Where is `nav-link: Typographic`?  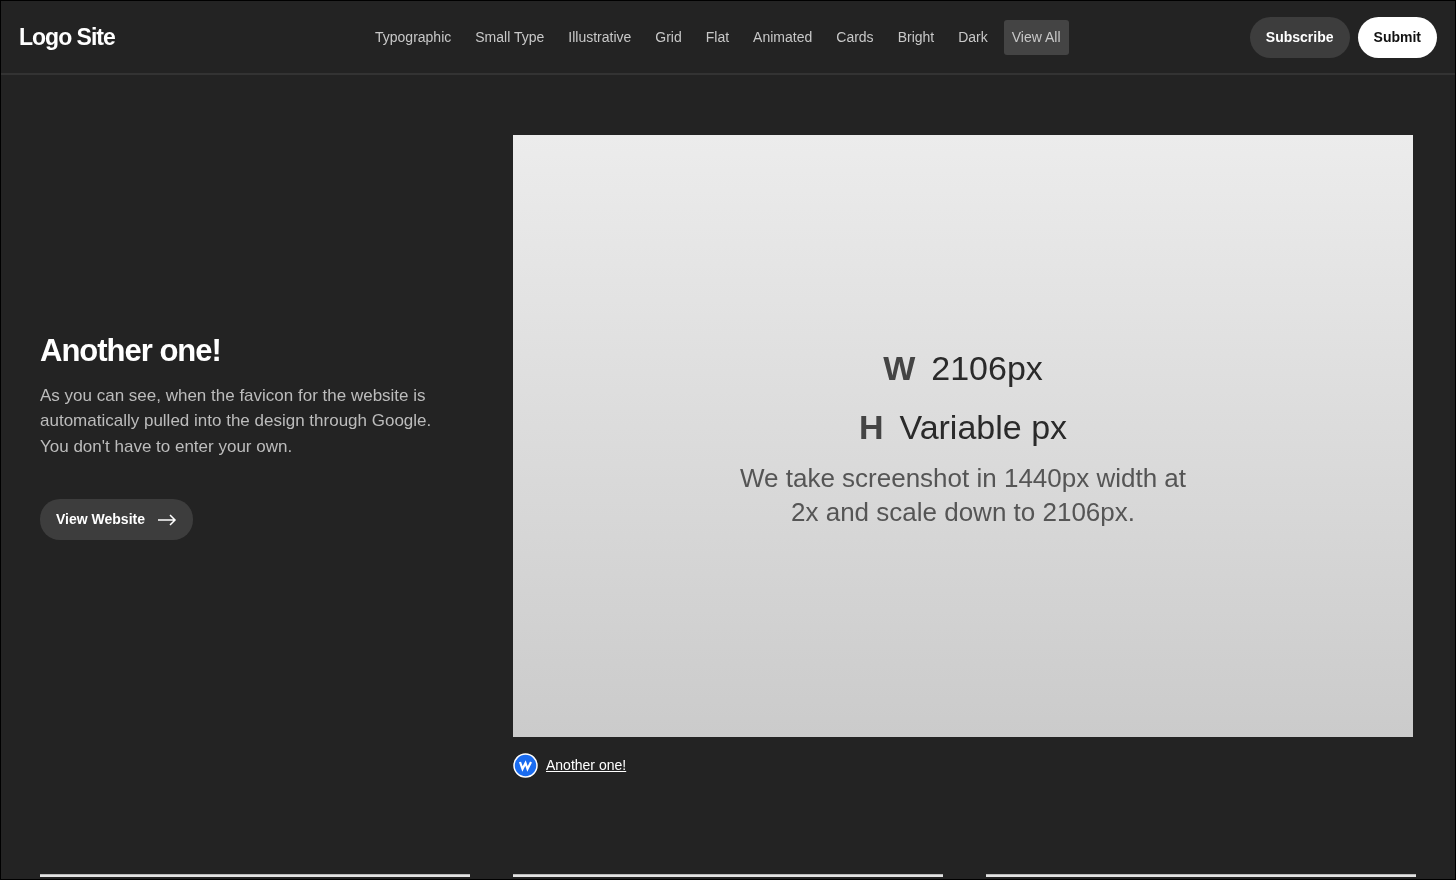
nav-link: Typographic is located at coordinates (413, 37).